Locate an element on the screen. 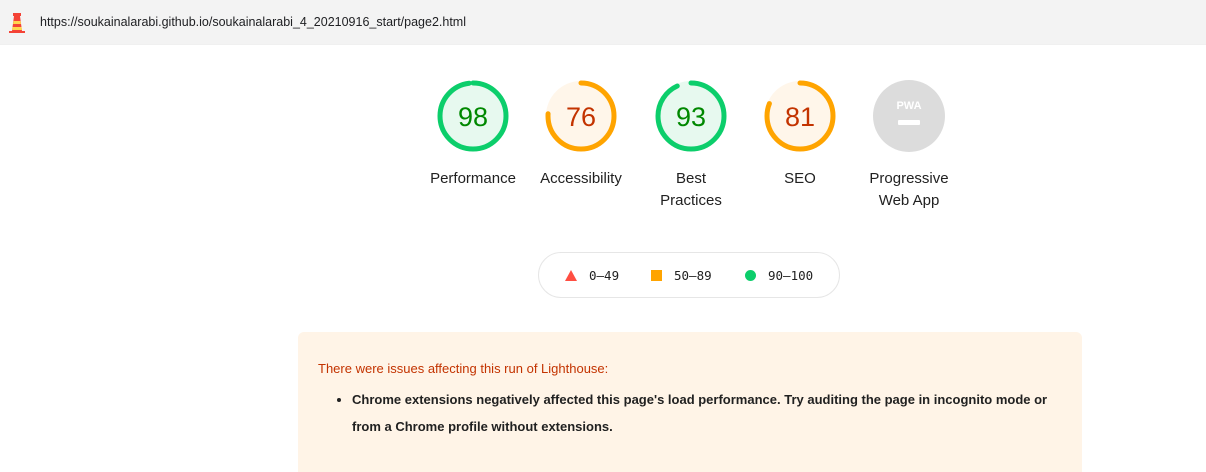  legend-average: 50–89 is located at coordinates (681, 275).